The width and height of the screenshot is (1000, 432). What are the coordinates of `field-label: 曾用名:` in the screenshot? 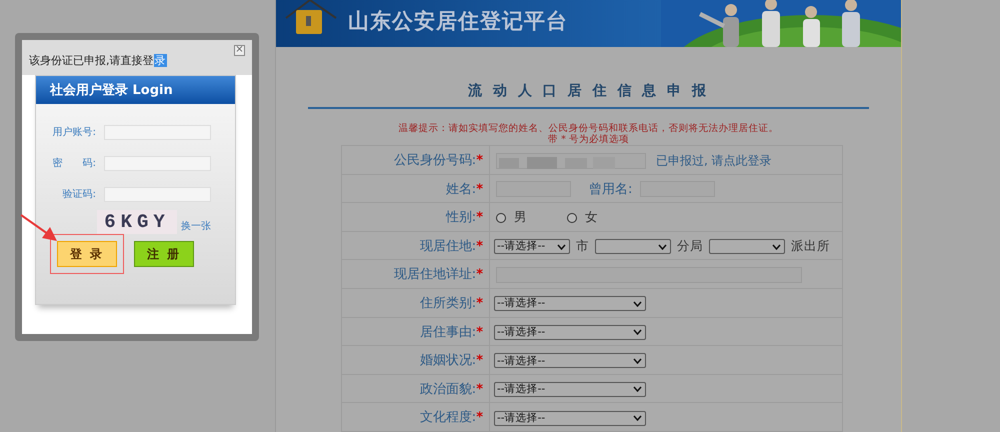 It's located at (610, 189).